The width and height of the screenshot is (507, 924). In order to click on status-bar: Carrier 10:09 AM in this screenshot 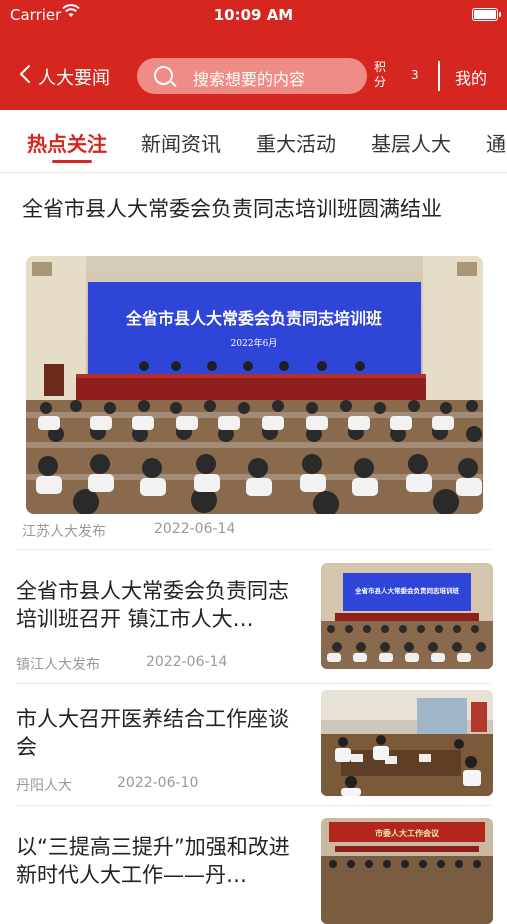, I will do `click(253, 15)`.